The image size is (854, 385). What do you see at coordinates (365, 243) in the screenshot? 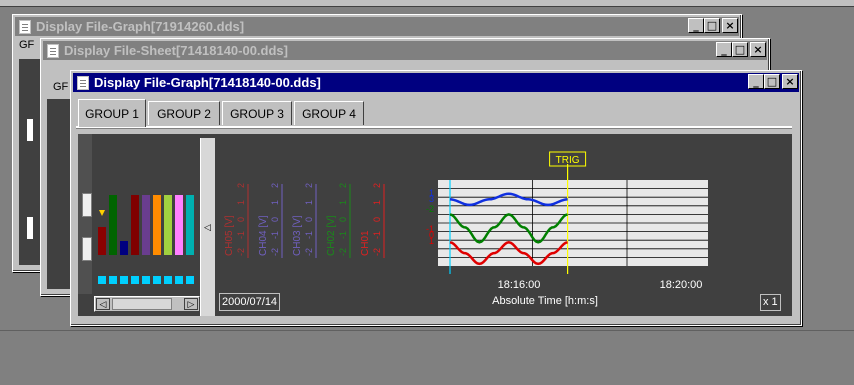
I see `channel-name: CH01` at bounding box center [365, 243].